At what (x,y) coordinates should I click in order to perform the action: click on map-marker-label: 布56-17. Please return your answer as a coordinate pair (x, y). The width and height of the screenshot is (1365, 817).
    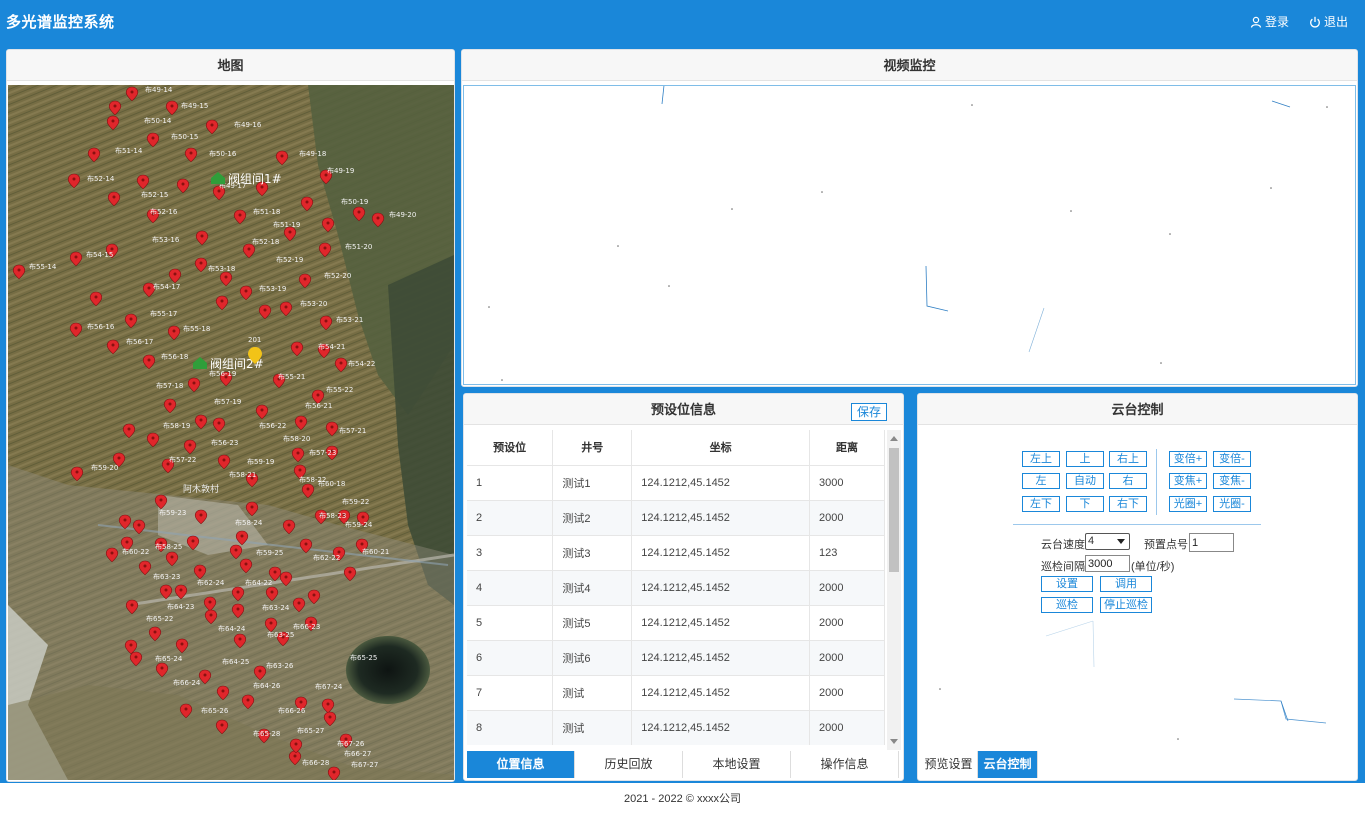
    Looking at the image, I should click on (139, 341).